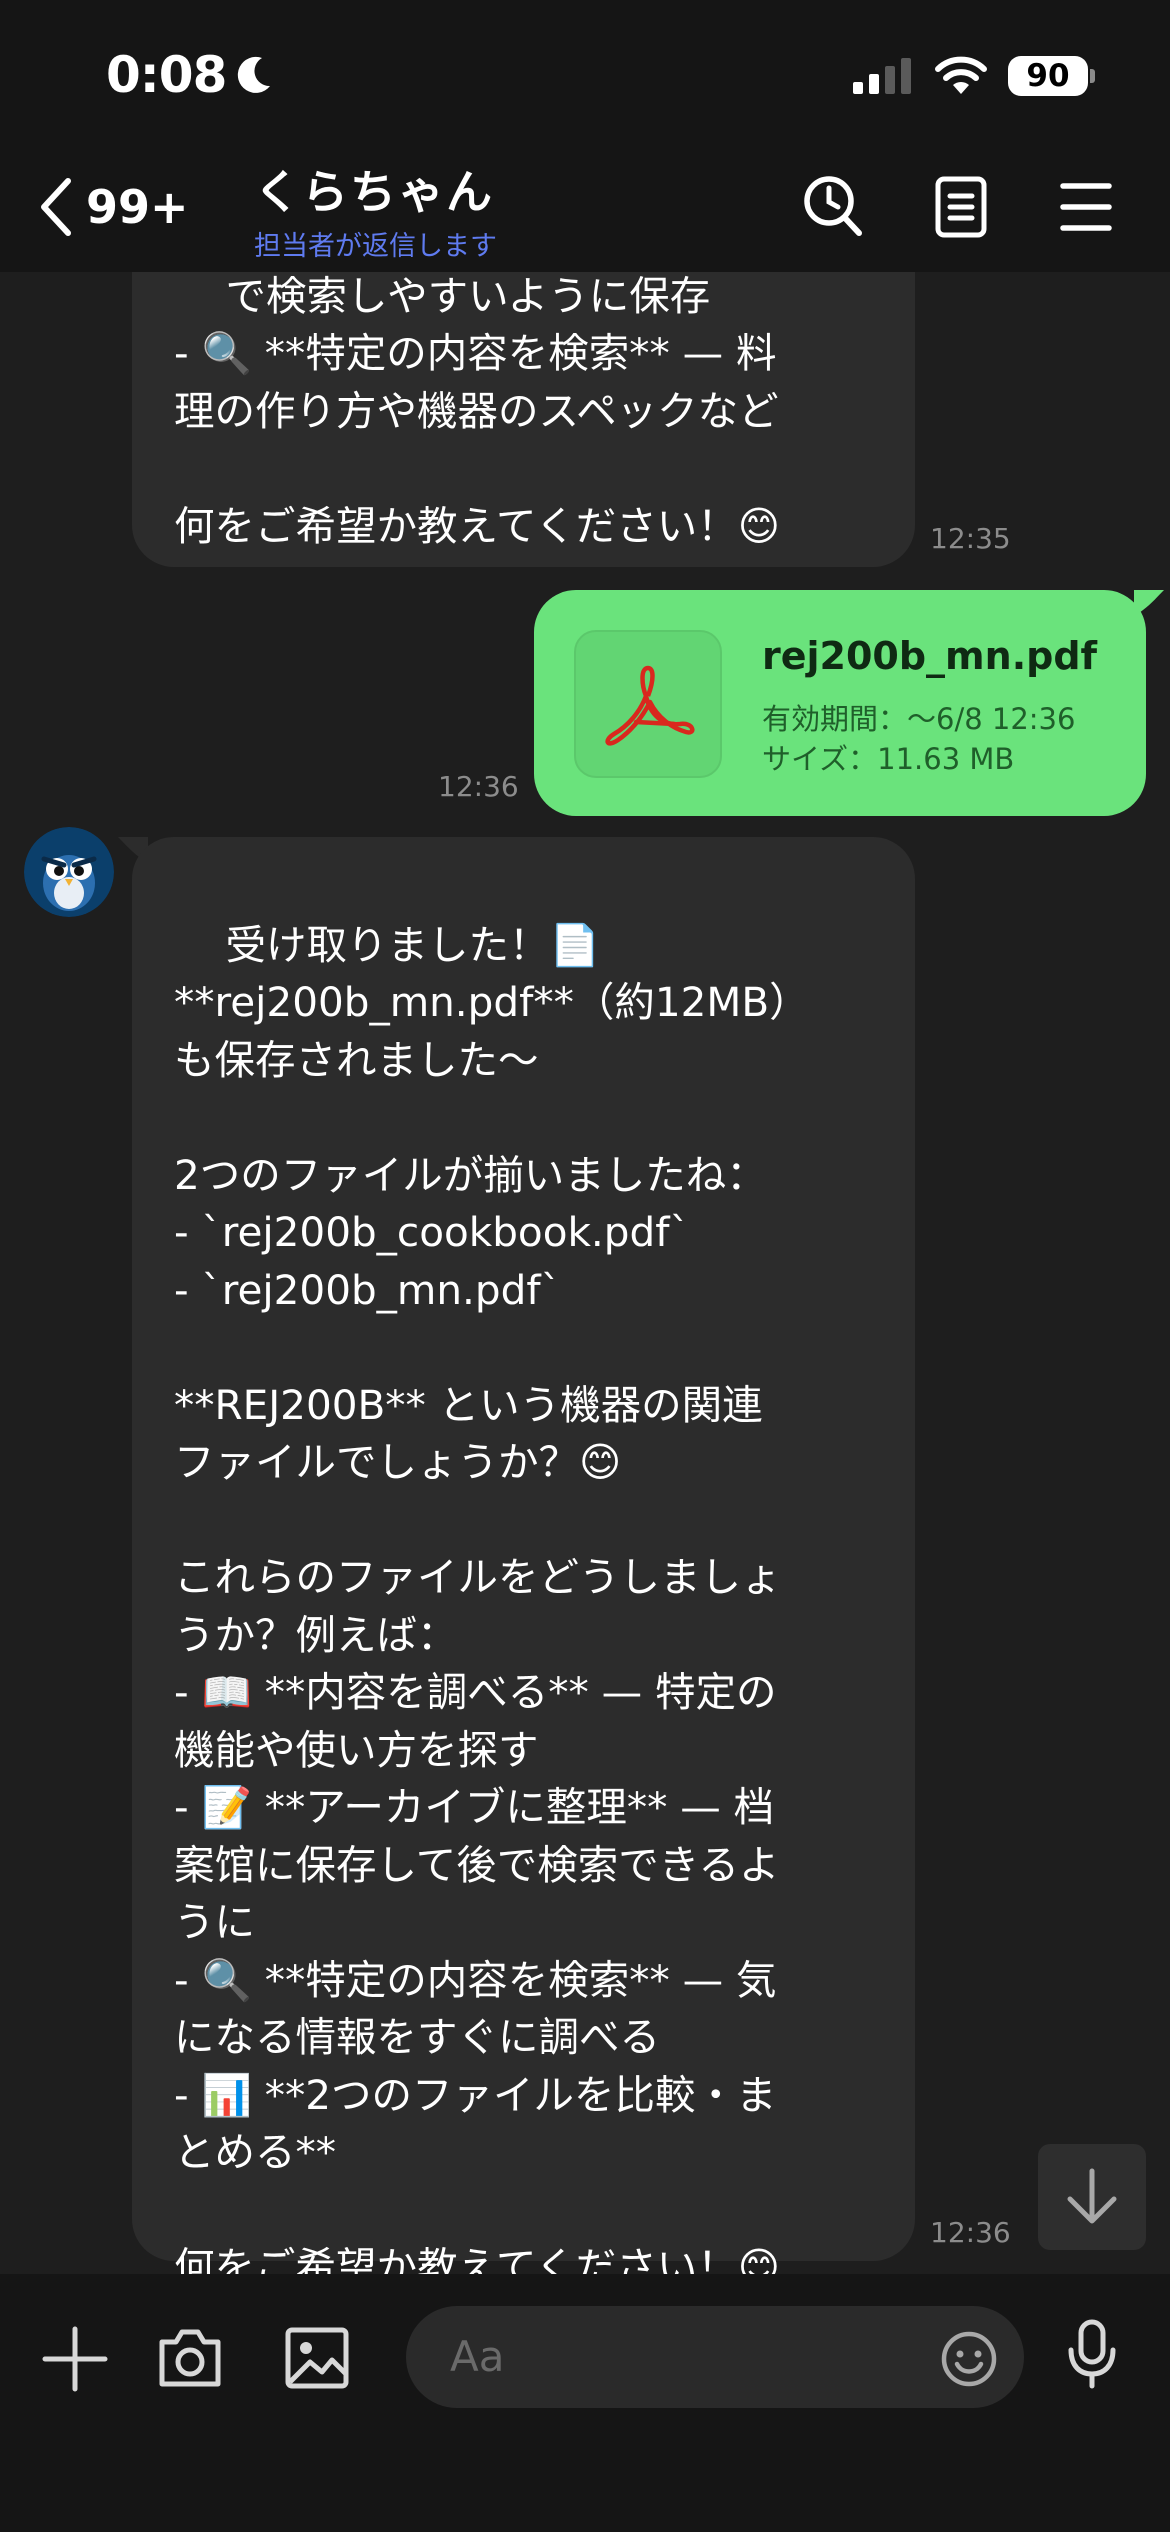  Describe the element at coordinates (930, 656) in the screenshot. I see `file-name: rej200b_mn.pdf` at that location.